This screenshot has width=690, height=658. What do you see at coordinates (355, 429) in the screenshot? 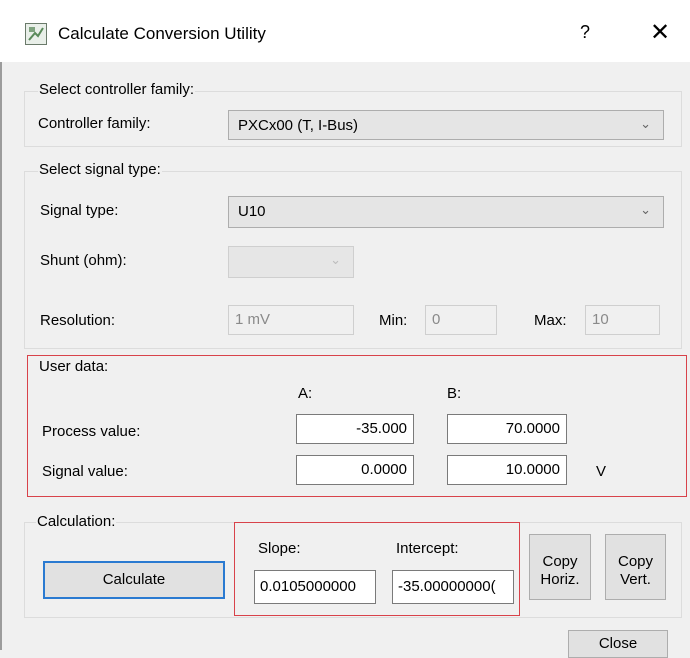
I see `process-value-a-input: -35.000` at bounding box center [355, 429].